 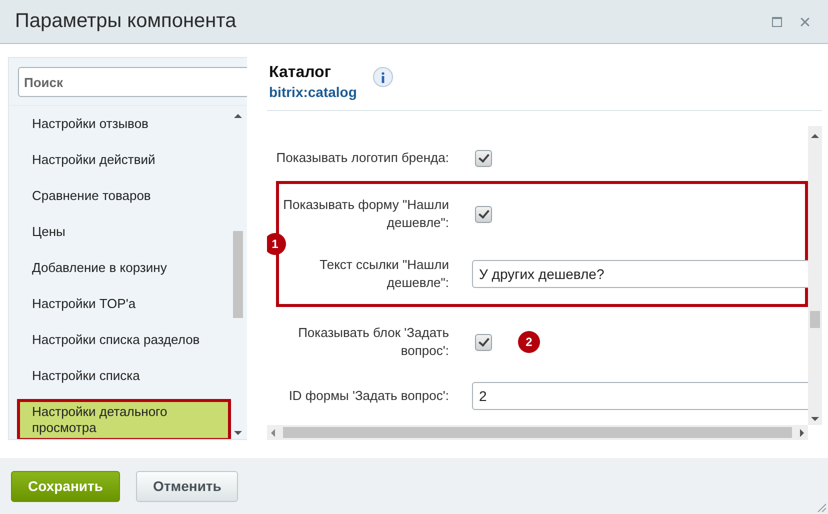 What do you see at coordinates (373, 342) in the screenshot?
I see `setting-label: Показывать блок 'Задать вопрос':` at bounding box center [373, 342].